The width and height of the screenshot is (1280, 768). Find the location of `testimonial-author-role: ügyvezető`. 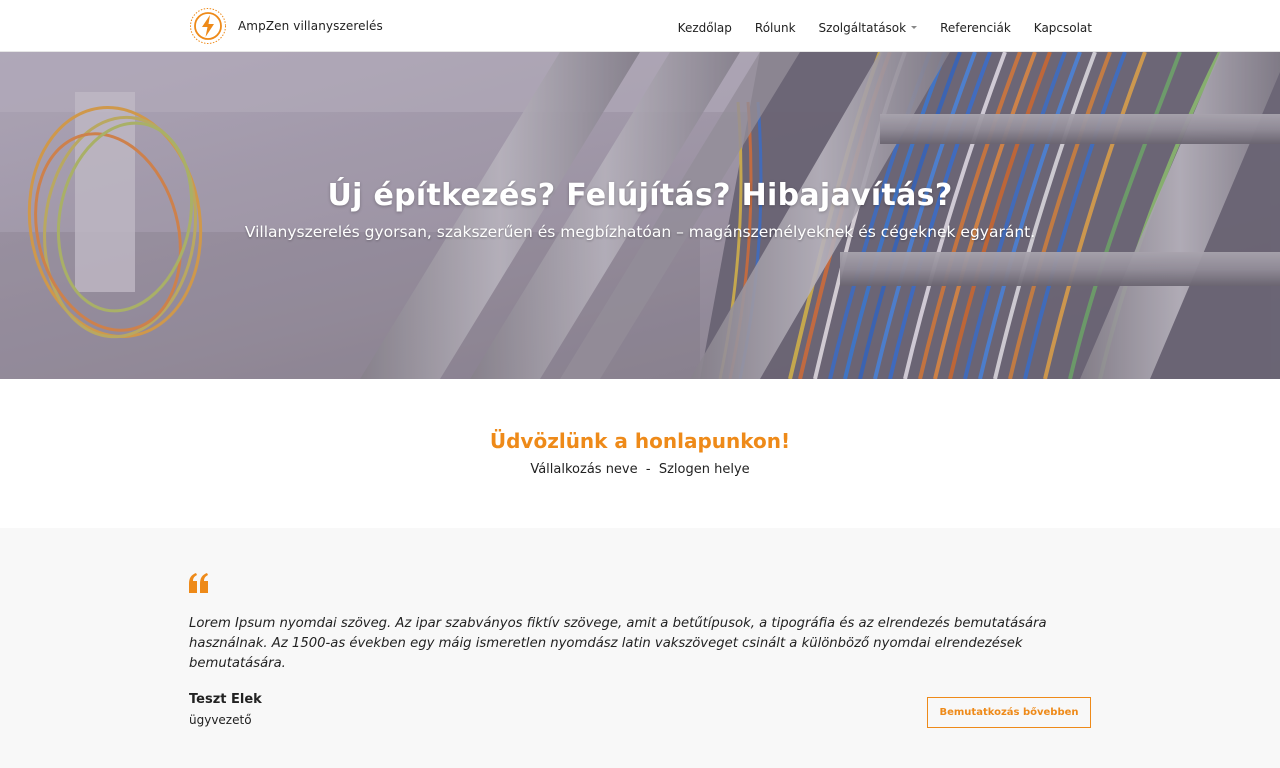

testimonial-author-role: ügyvezető is located at coordinates (220, 720).